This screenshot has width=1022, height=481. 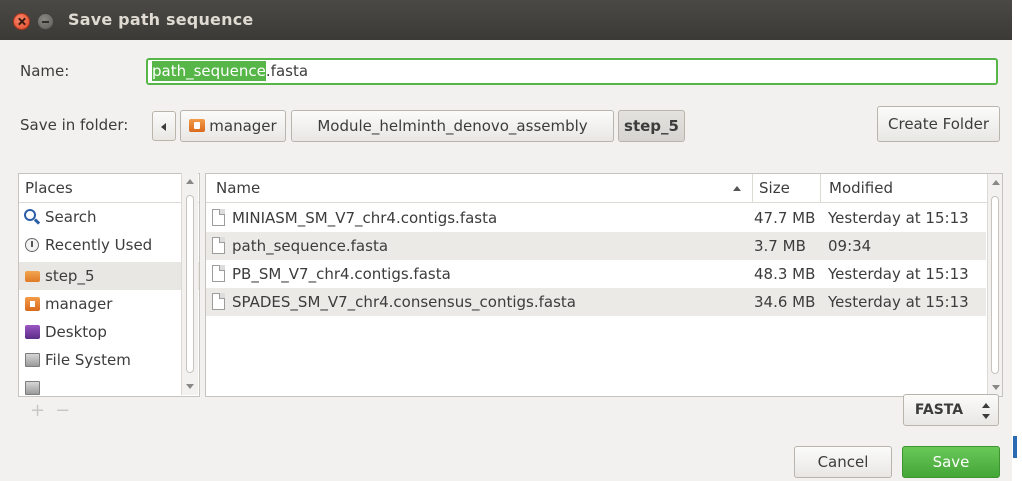 I want to click on title-bar: Save path sequence, so click(x=506, y=20).